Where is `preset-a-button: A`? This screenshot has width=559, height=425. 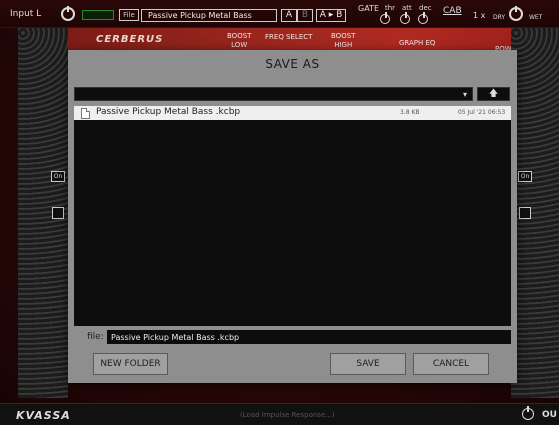
preset-a-button: A is located at coordinates (289, 15).